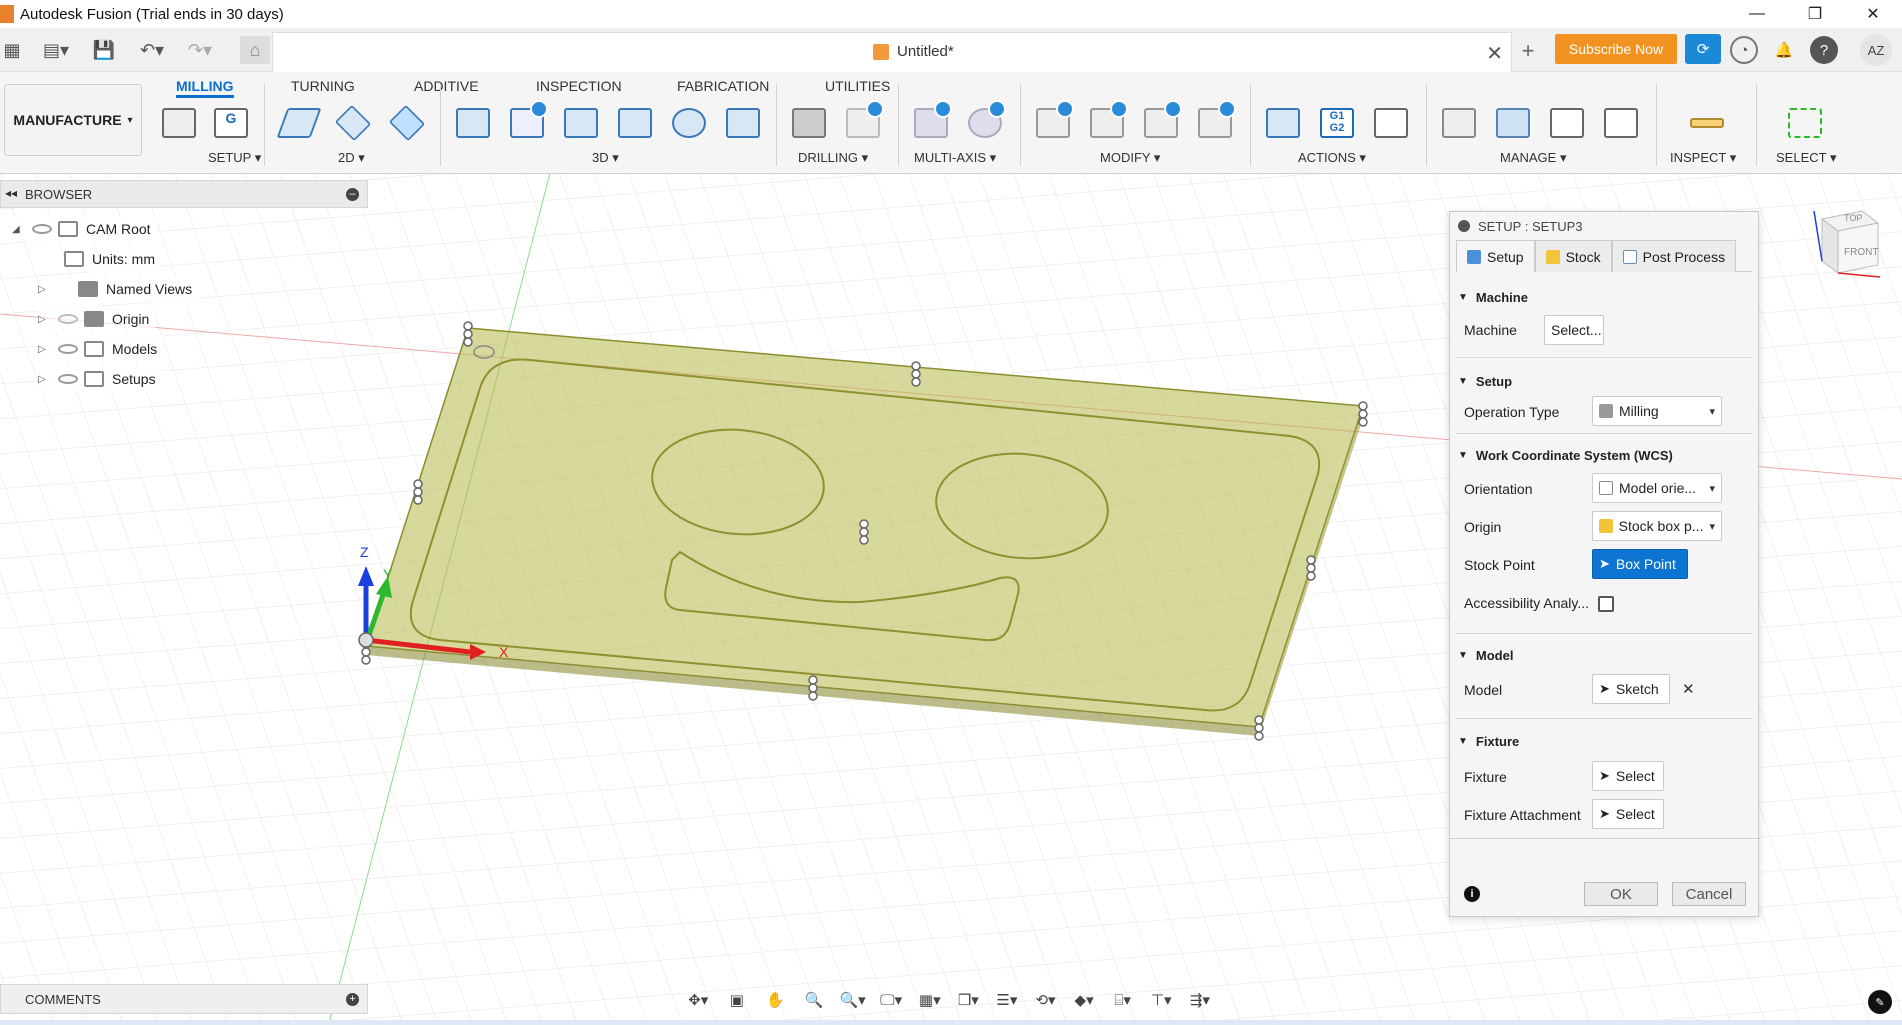 This screenshot has width=1902, height=1025. I want to click on cut-icon, so click(1053, 121).